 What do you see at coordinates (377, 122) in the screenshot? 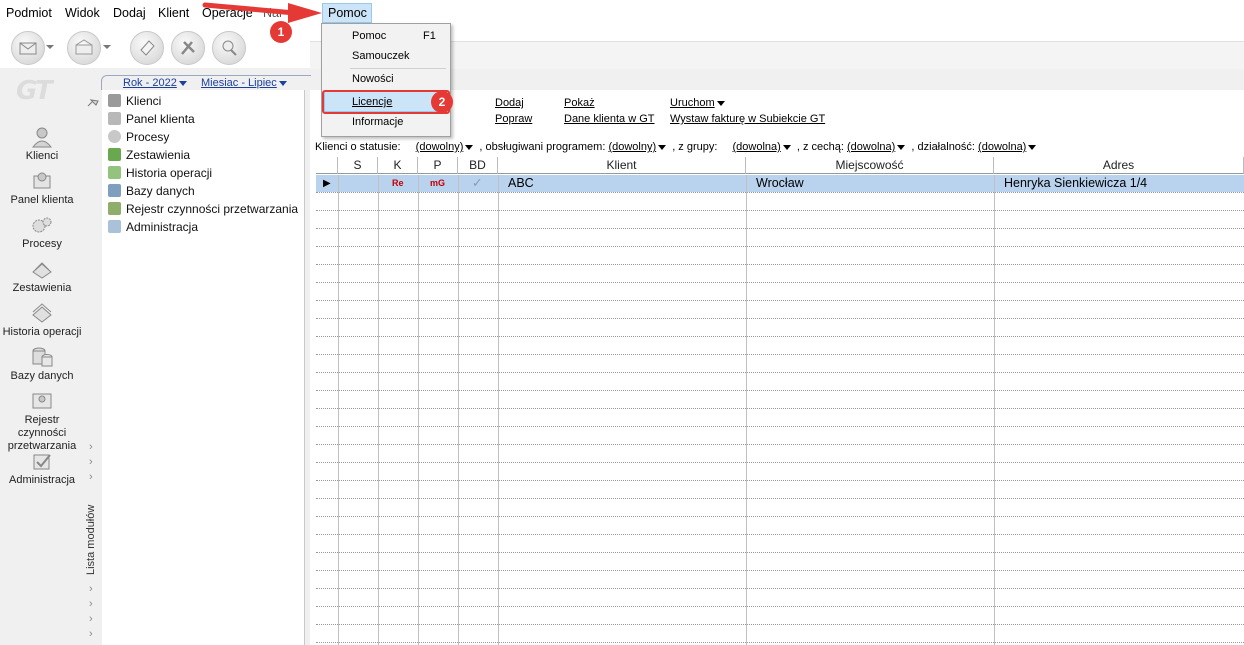
I see `help-menu-item-informacje: Informacje` at bounding box center [377, 122].